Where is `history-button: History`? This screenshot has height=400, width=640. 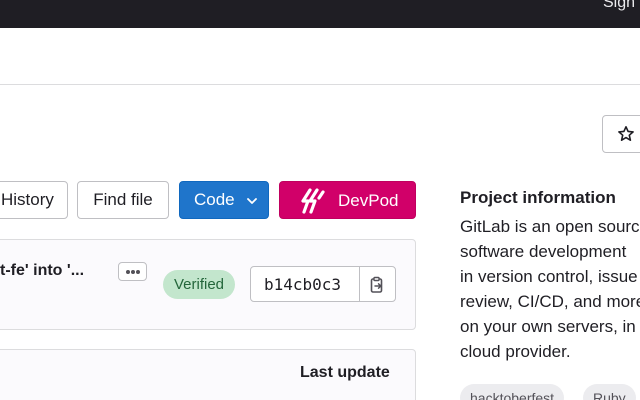 history-button: History is located at coordinates (34, 200).